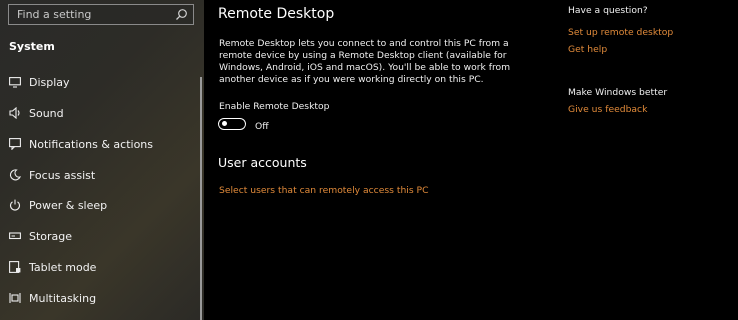 This screenshot has height=320, width=738. Describe the element at coordinates (620, 32) in the screenshot. I see `setup-remote-desktop-link: Set up remote desktop` at that location.